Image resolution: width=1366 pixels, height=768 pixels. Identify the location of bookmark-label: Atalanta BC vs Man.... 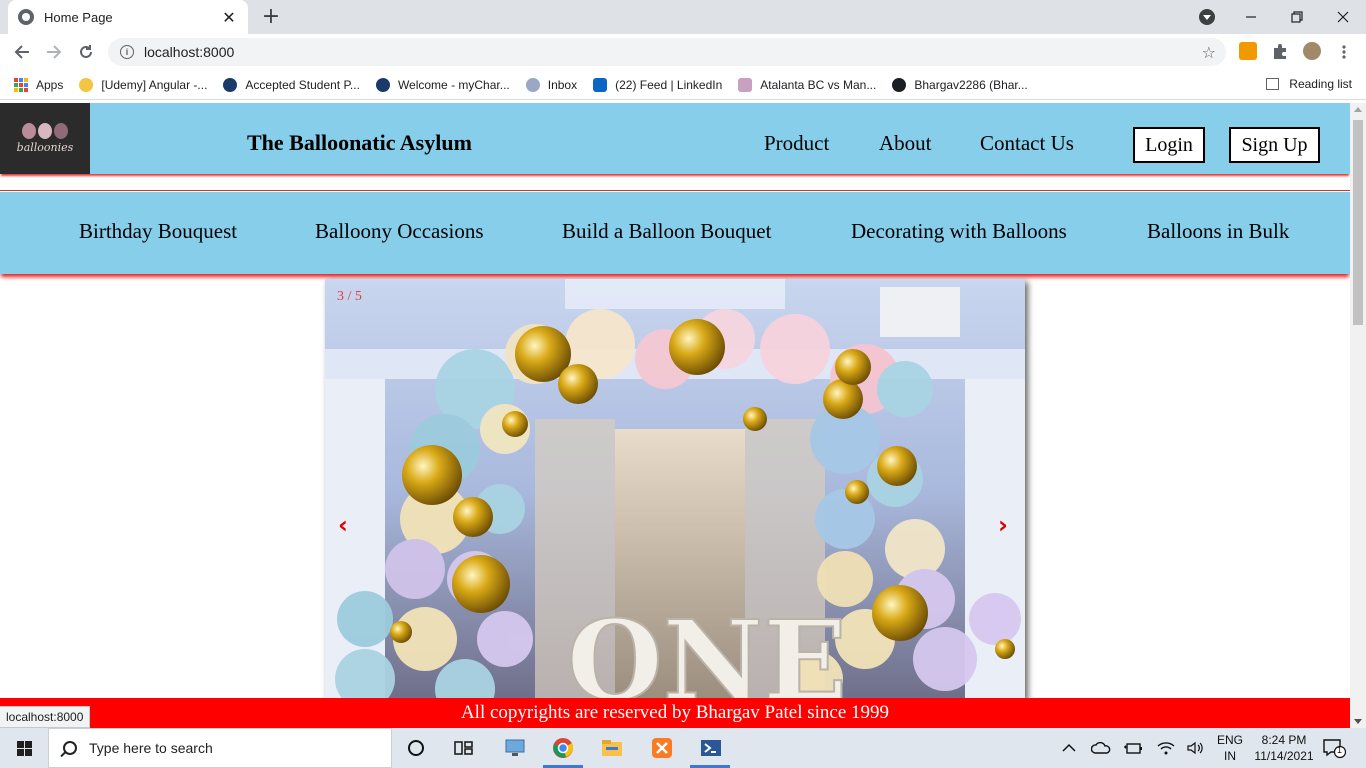
(818, 84).